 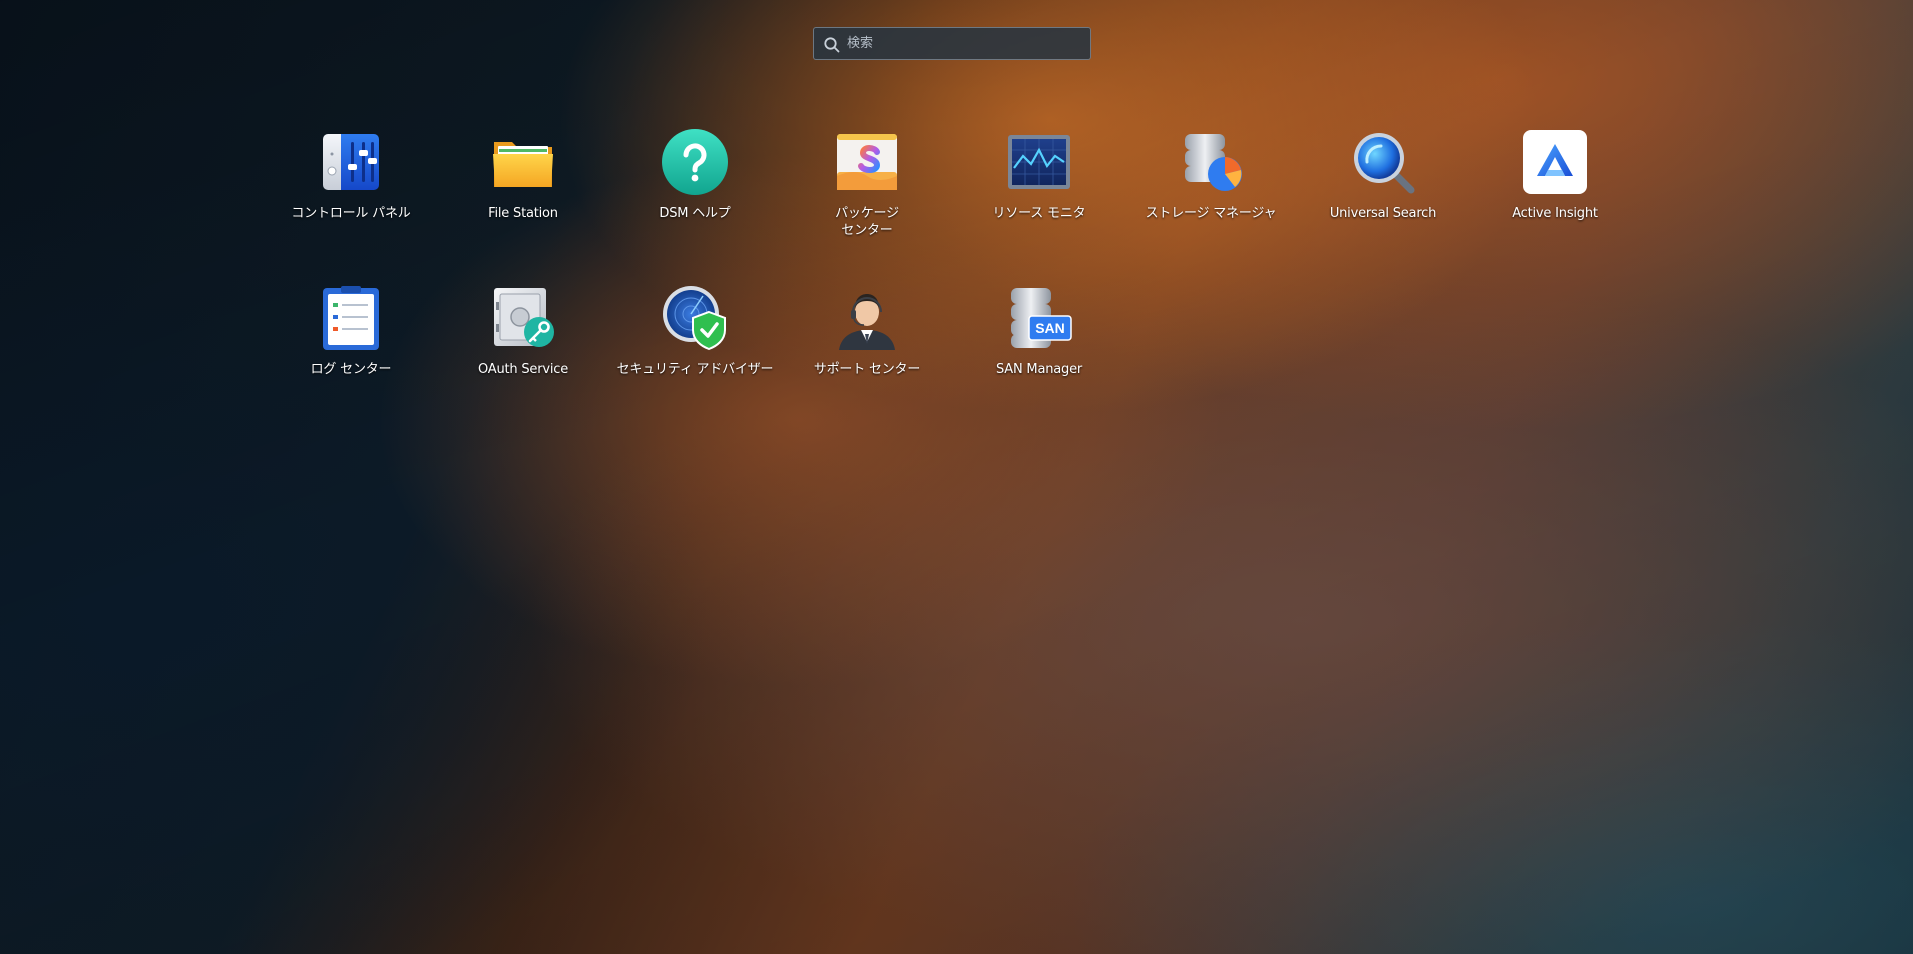 I want to click on app-resource-monitor: リソース モニタ, so click(x=1039, y=174).